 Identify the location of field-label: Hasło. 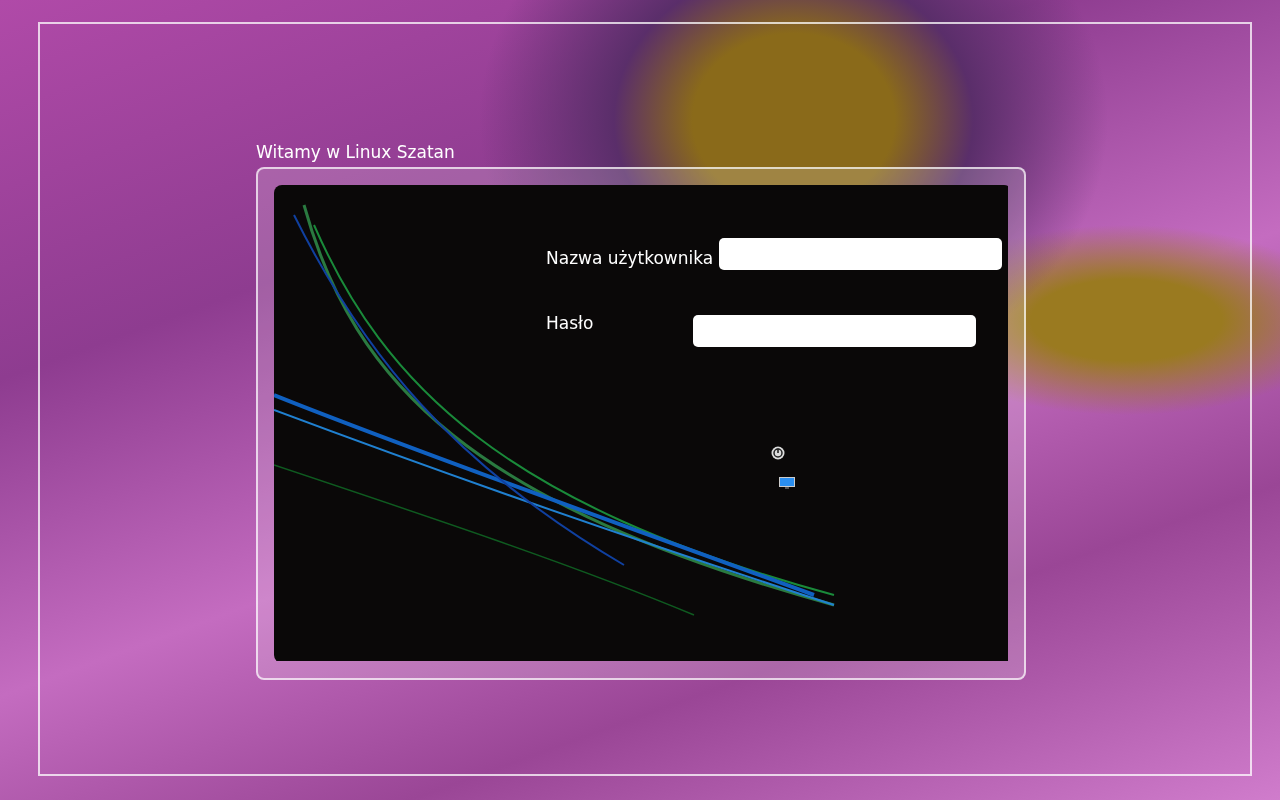
(570, 323).